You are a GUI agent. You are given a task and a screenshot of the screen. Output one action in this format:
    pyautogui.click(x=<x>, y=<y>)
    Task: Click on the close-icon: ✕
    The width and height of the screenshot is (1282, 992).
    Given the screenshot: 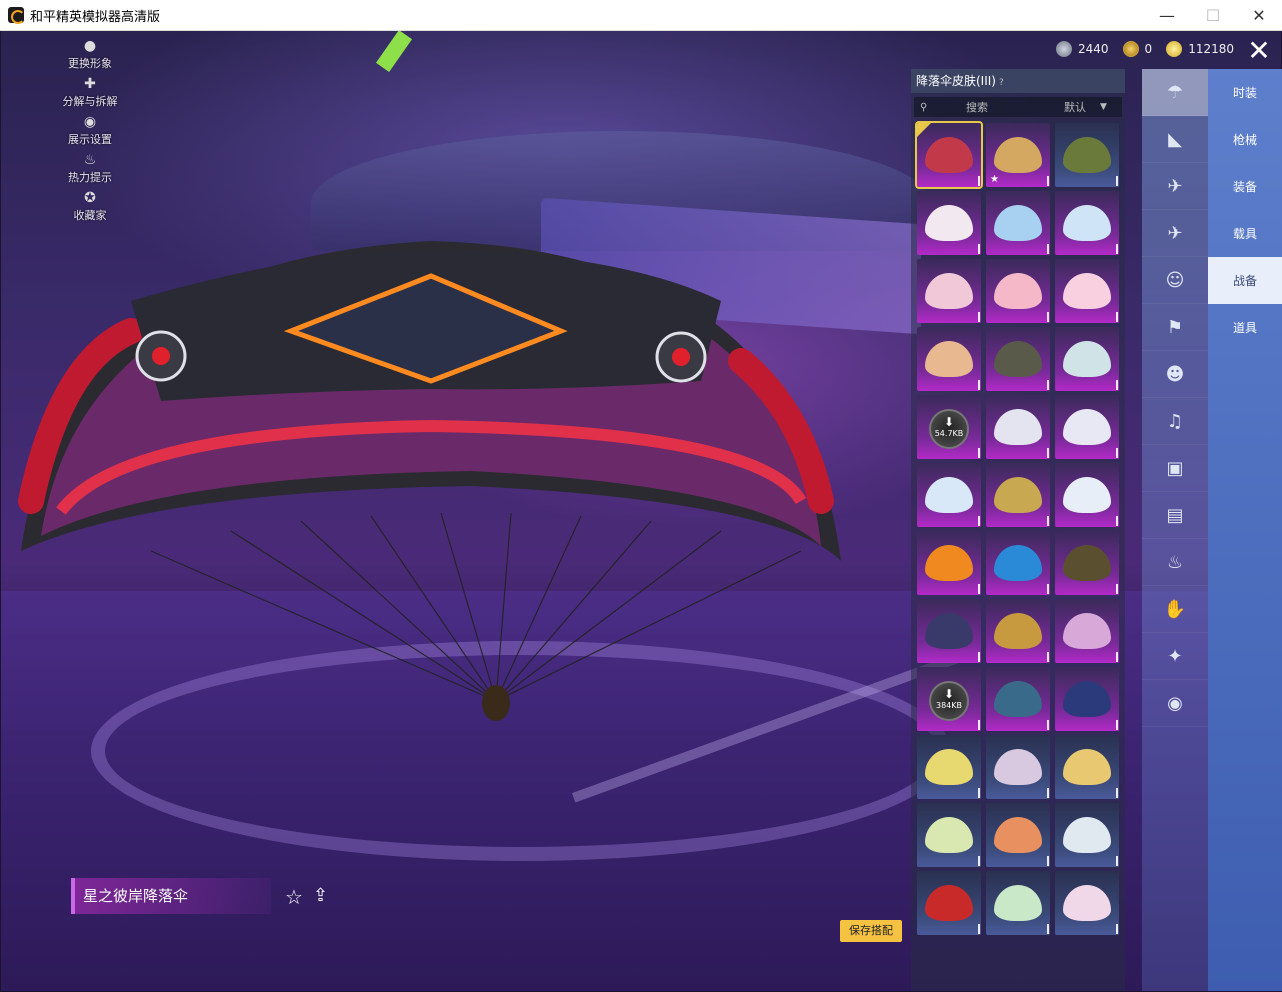 What is the action you would take?
    pyautogui.click(x=1259, y=52)
    